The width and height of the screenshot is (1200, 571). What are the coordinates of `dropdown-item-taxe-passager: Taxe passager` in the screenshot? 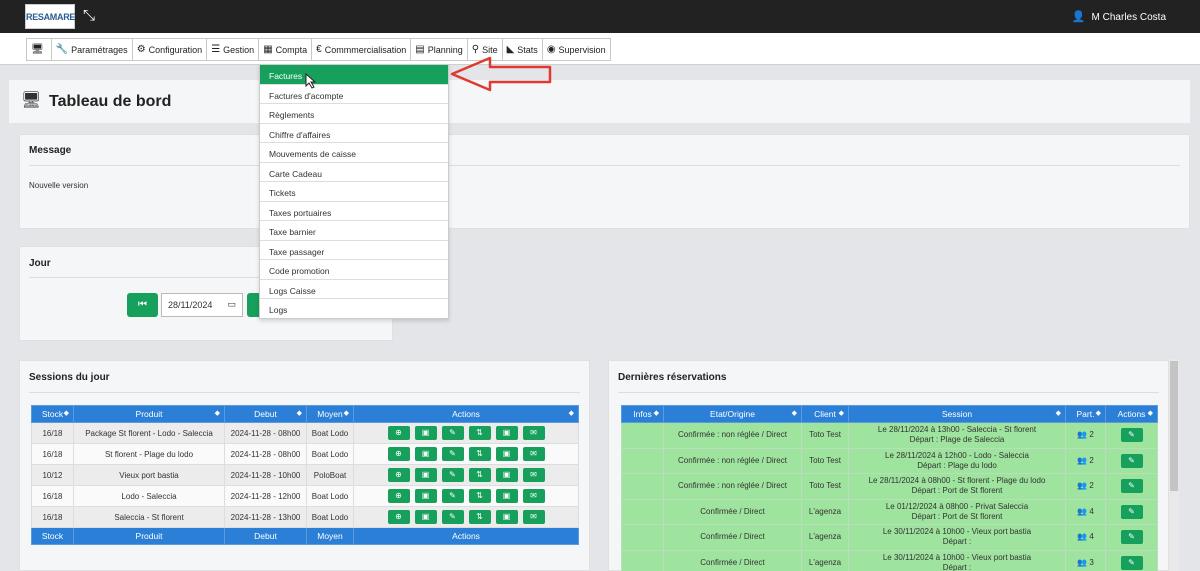 It's located at (354, 250).